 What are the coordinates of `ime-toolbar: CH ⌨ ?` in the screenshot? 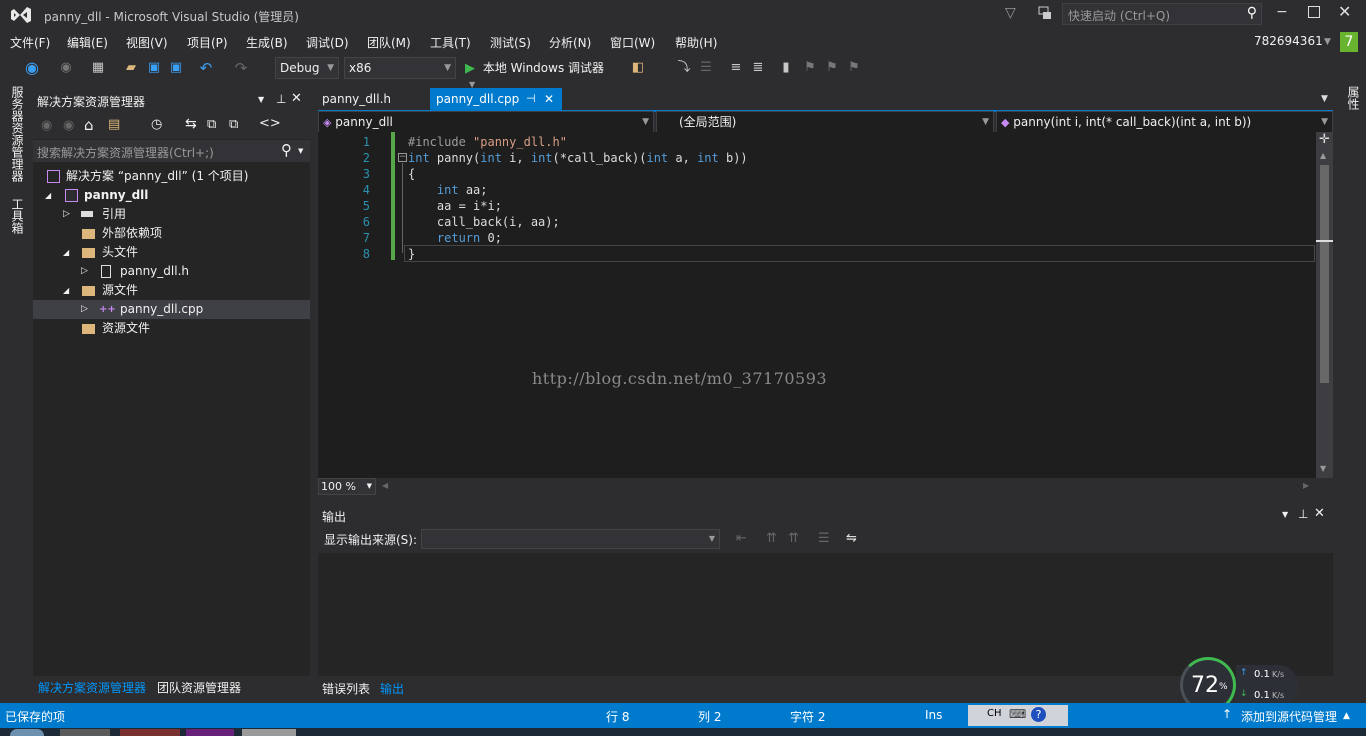 It's located at (1018, 715).